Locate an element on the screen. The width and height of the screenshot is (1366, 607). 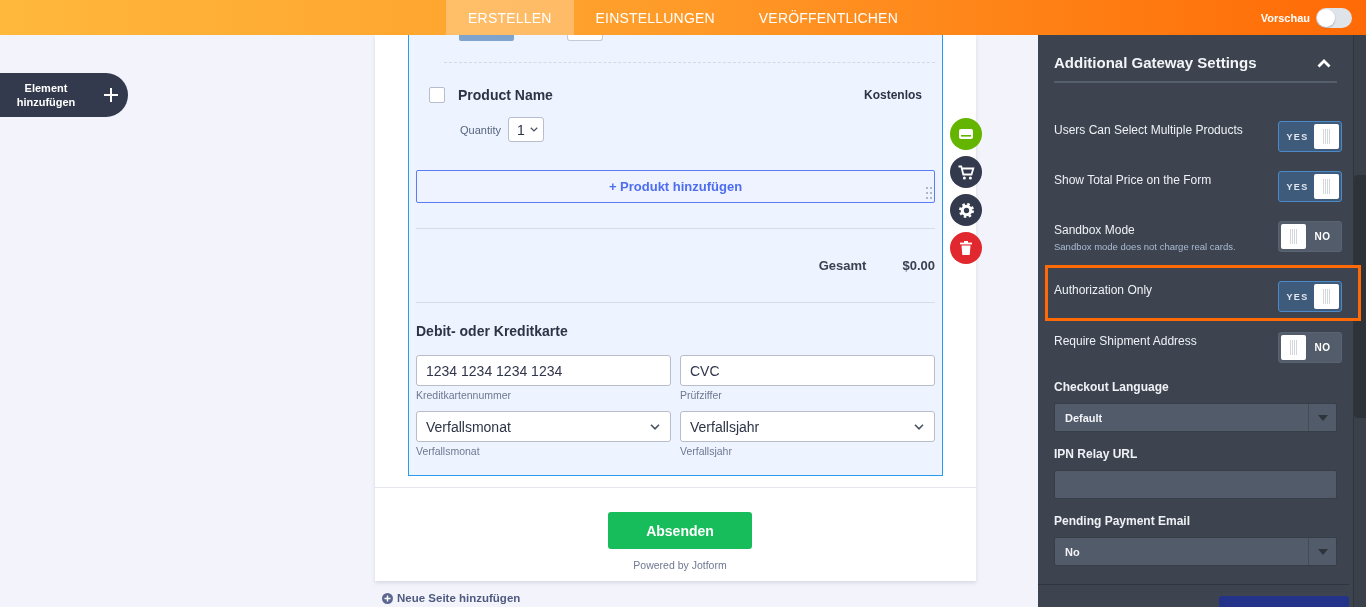
toggle-knob-icon is located at coordinates (1326, 17).